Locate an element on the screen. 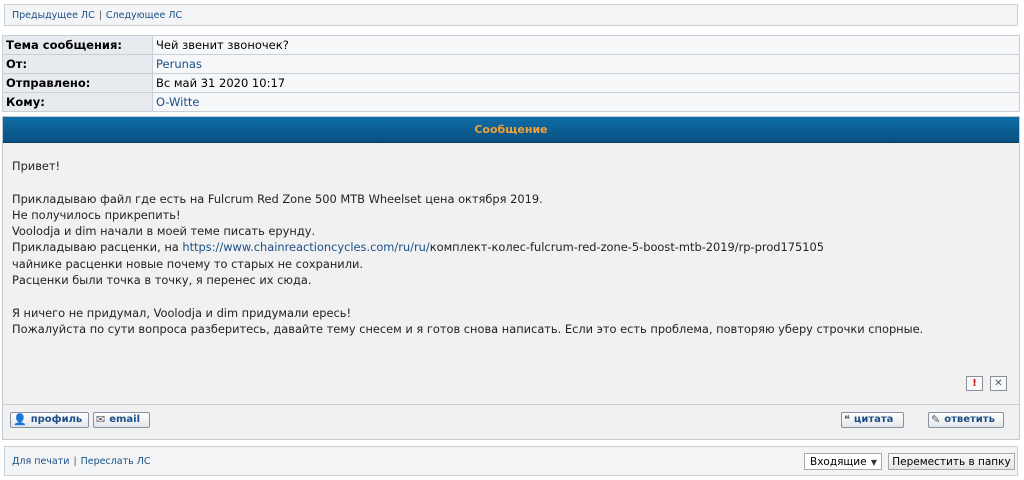 Image resolution: width=1024 pixels, height=480 pixels. post-action-icons: ! ✕ is located at coordinates (986, 383).